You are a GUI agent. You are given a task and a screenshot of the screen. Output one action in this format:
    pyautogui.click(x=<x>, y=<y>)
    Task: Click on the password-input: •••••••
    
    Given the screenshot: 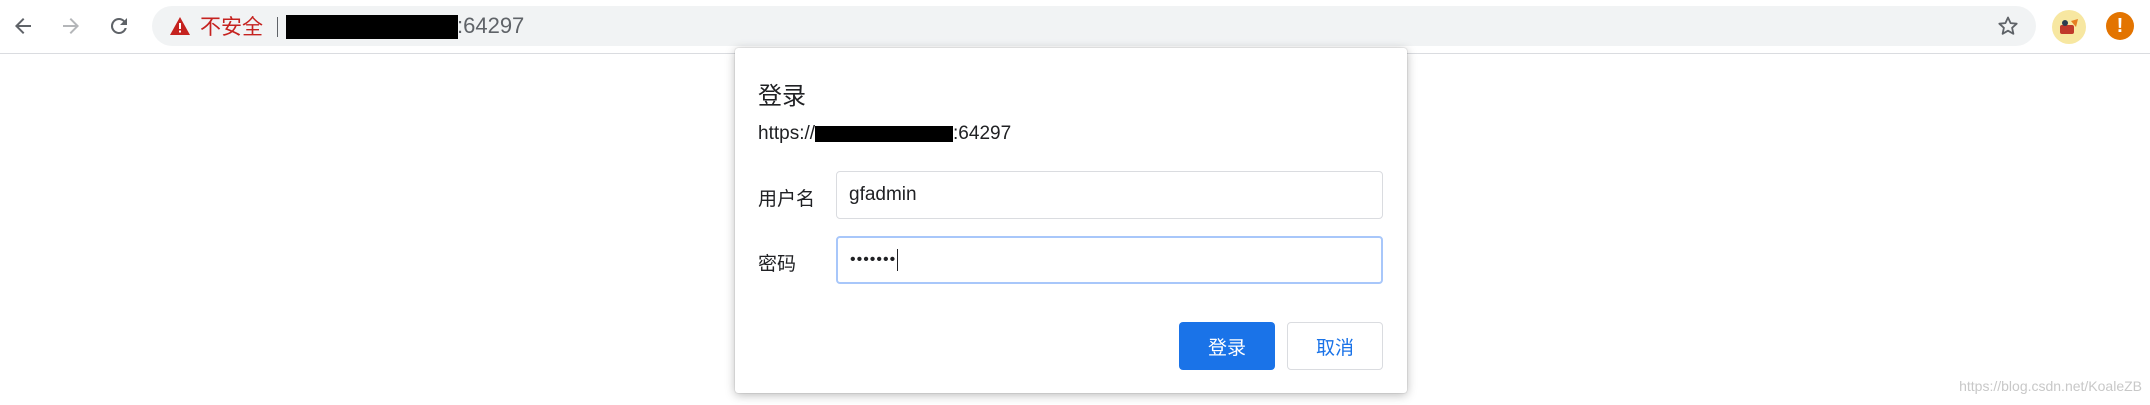 What is the action you would take?
    pyautogui.click(x=1109, y=260)
    